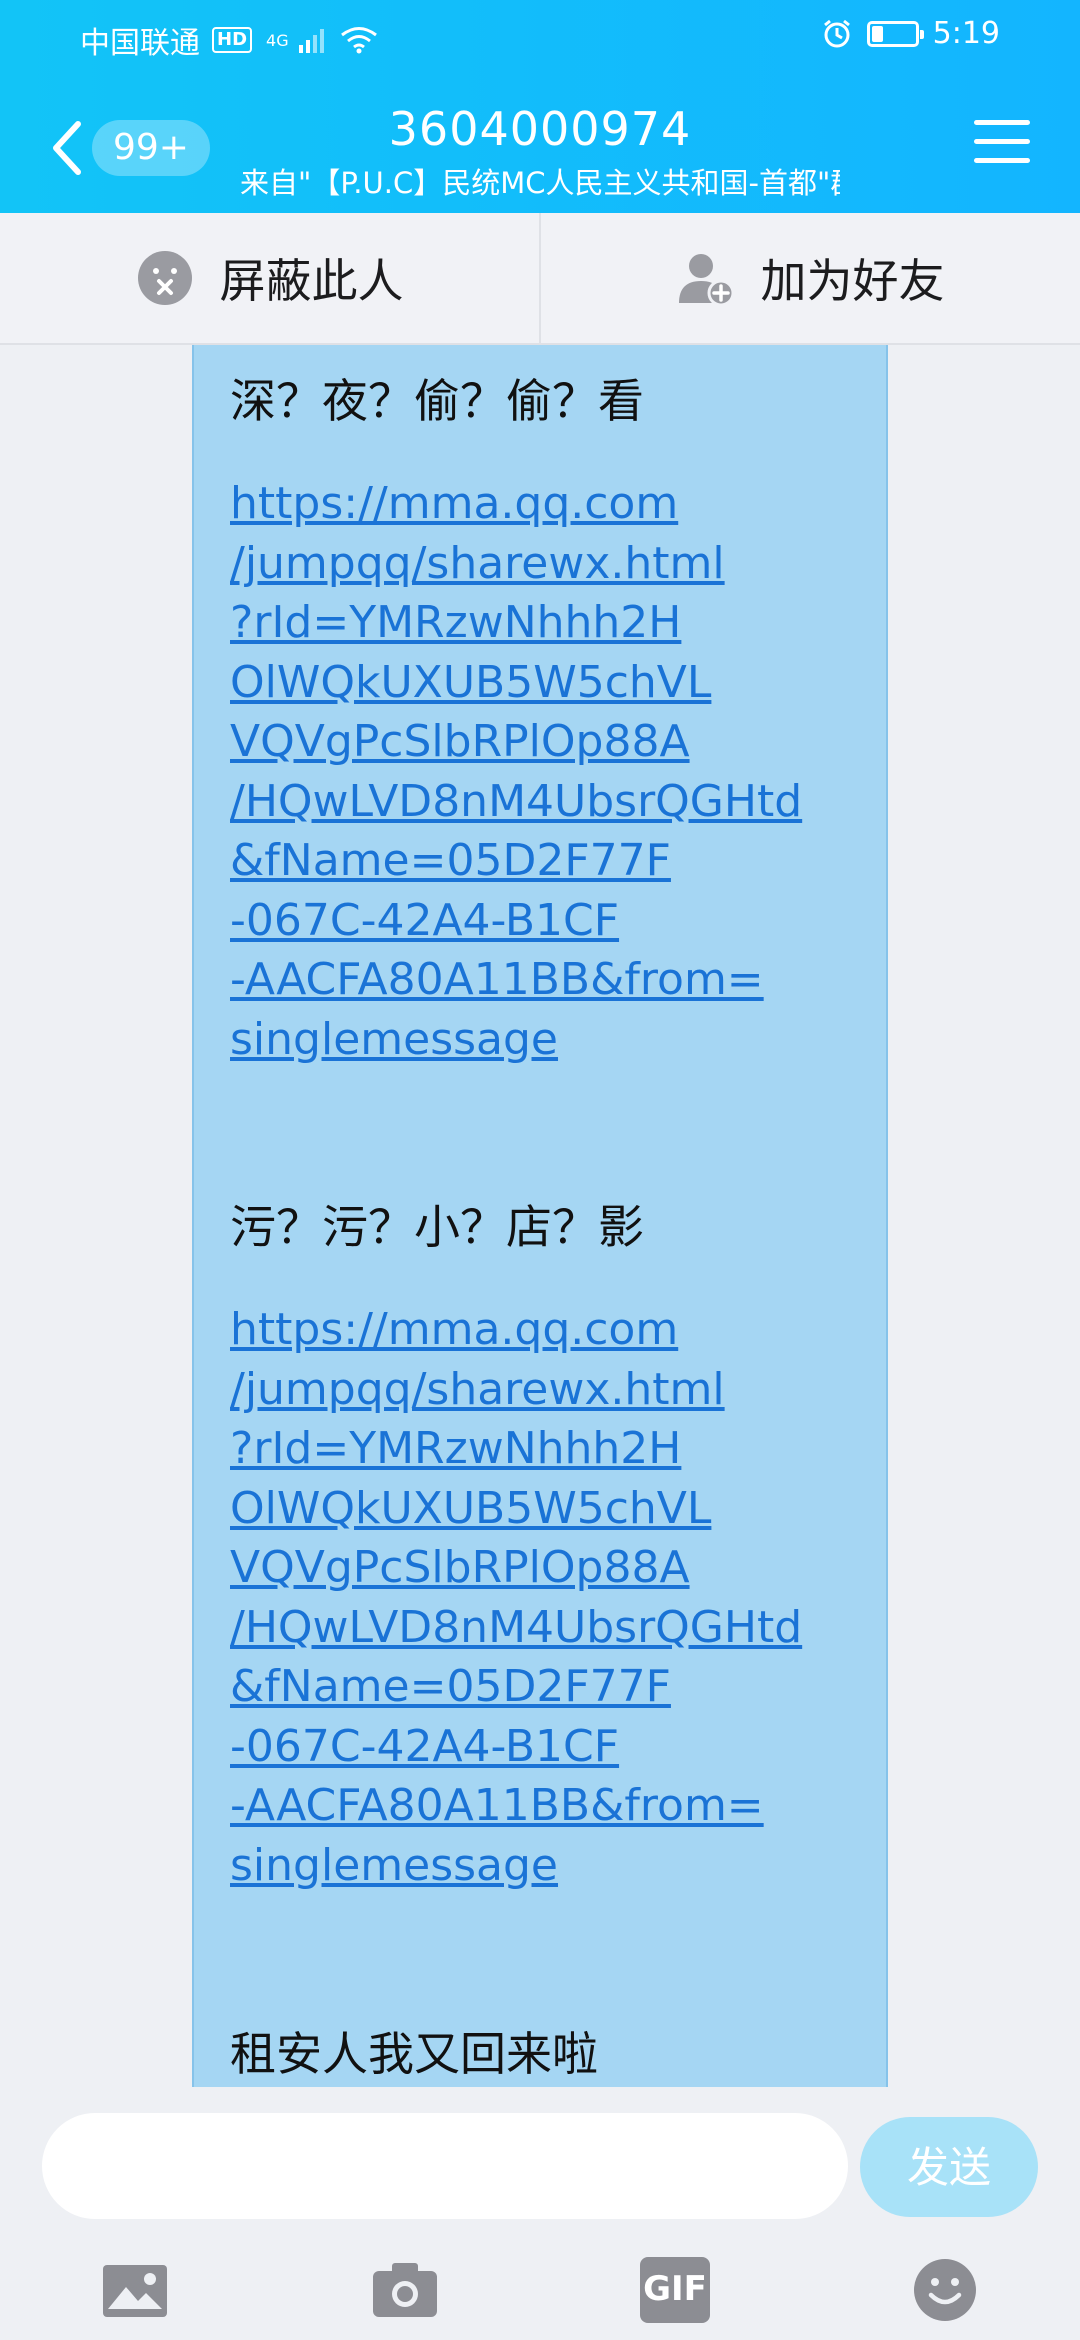 Image resolution: width=1080 pixels, height=2340 pixels. I want to click on input-bar: 发送 GIF, so click(540, 2213).